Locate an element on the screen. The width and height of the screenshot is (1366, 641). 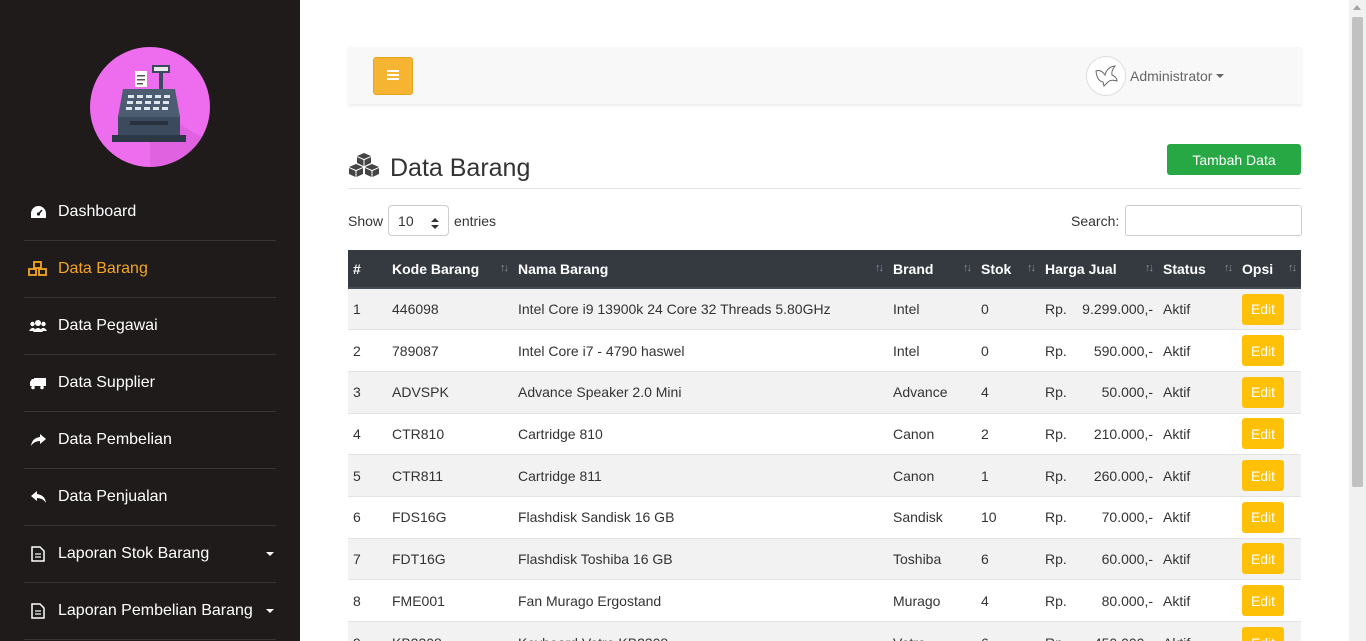
entries-label: entries is located at coordinates (475, 220).